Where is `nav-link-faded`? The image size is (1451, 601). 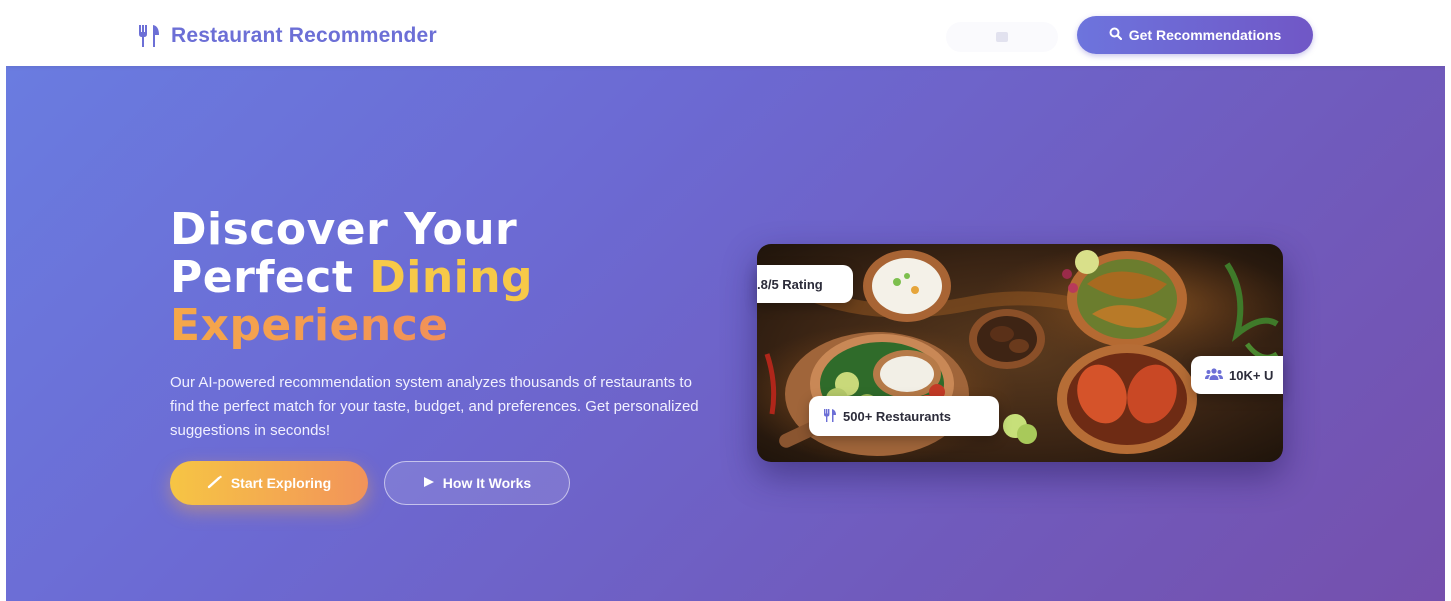
nav-link-faded is located at coordinates (1002, 37).